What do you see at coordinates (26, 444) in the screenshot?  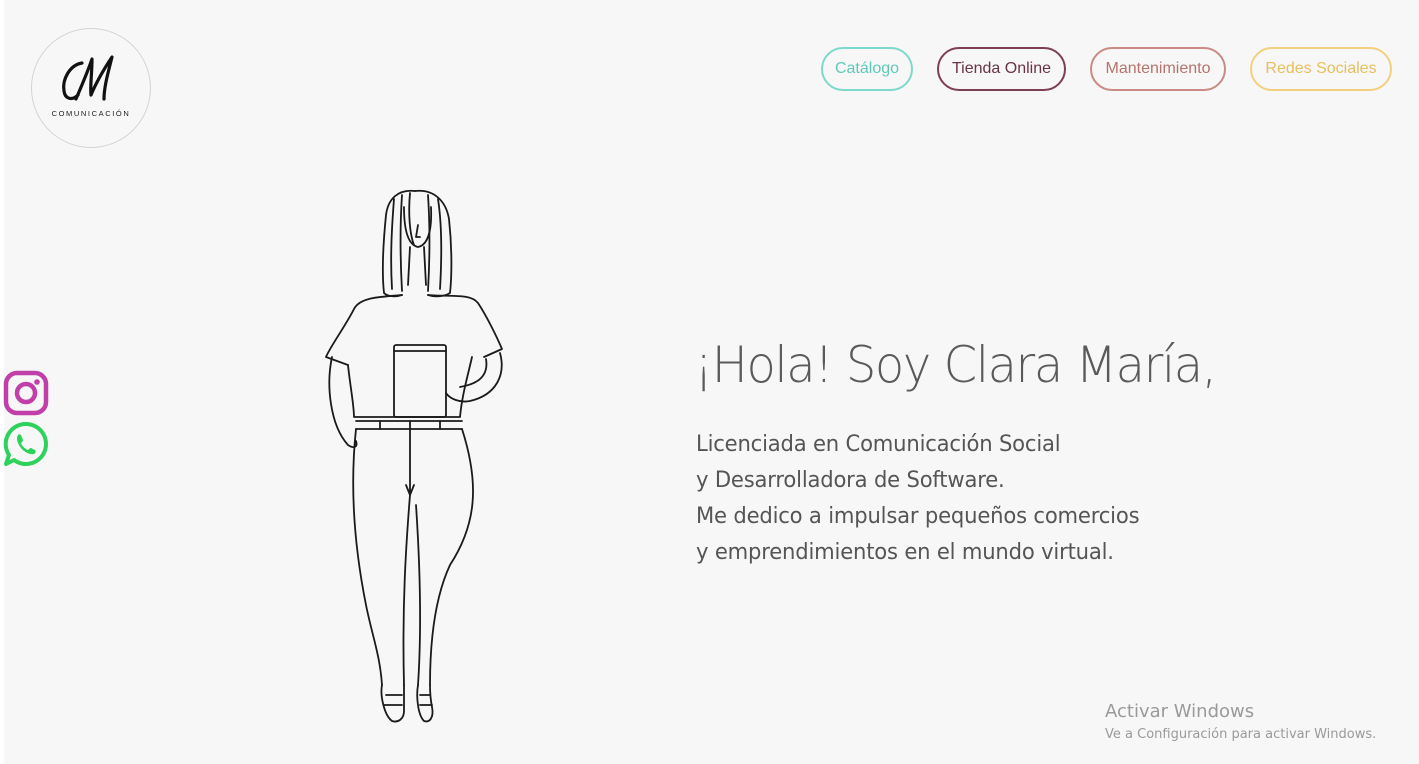 I see `whatsapp-icon` at bounding box center [26, 444].